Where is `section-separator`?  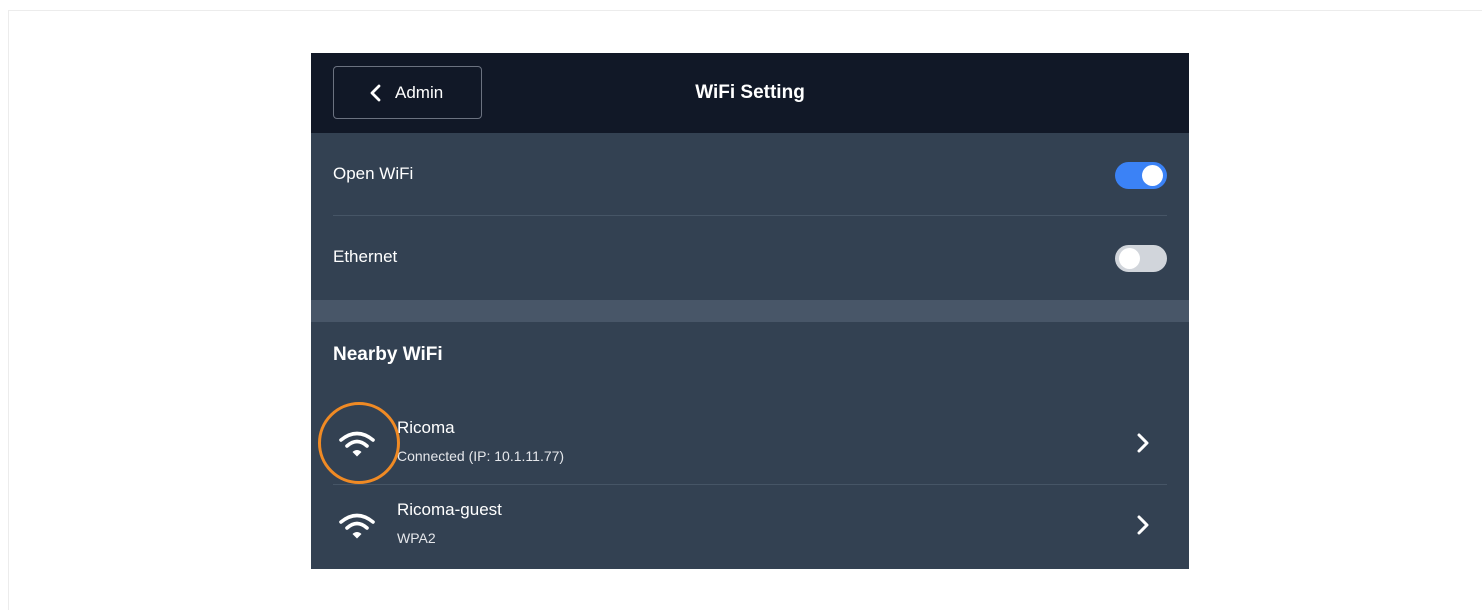
section-separator is located at coordinates (750, 311).